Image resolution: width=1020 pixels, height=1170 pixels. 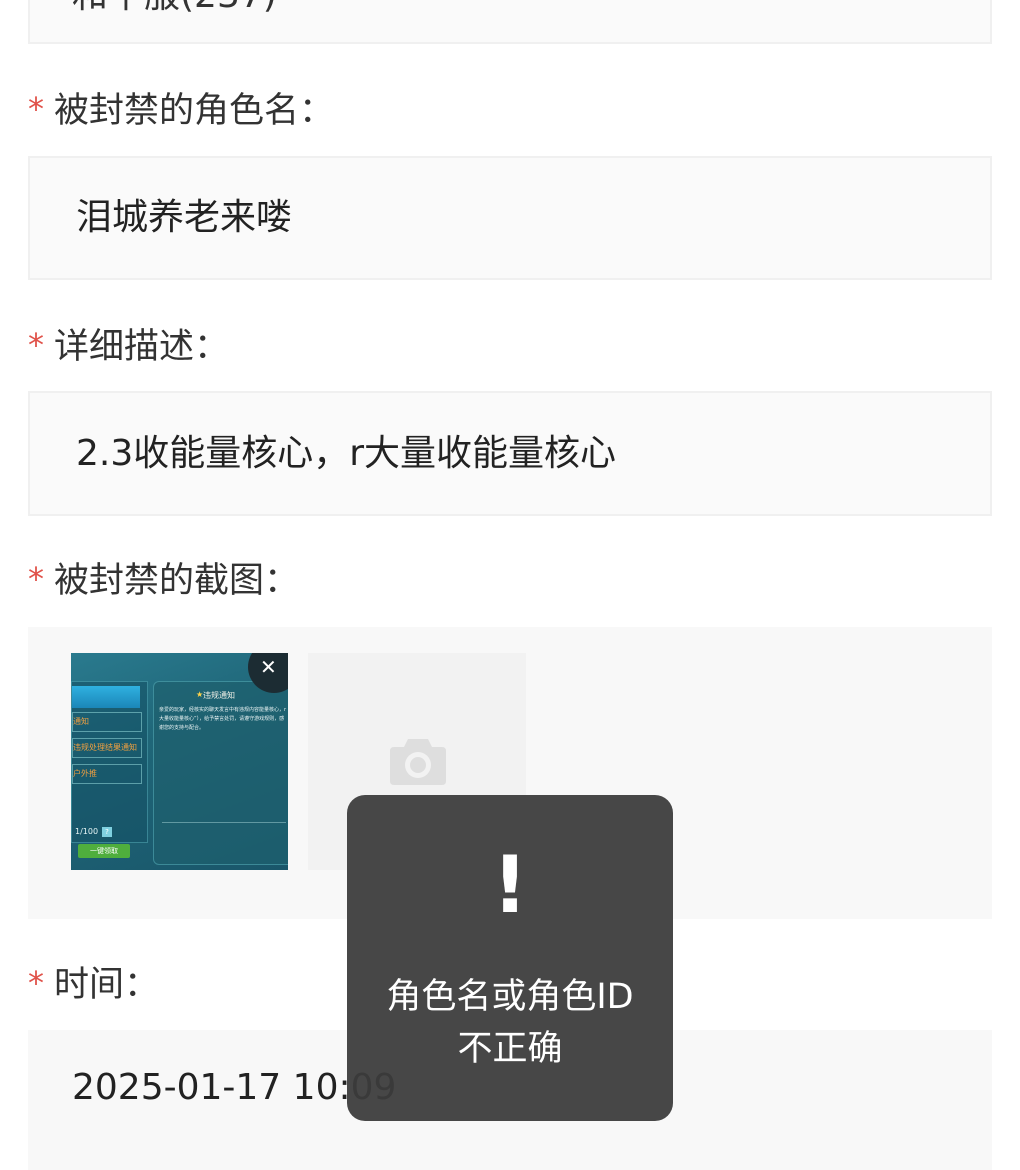 What do you see at coordinates (104, 851) in the screenshot?
I see `thumb-claim-button: 一键领取` at bounding box center [104, 851].